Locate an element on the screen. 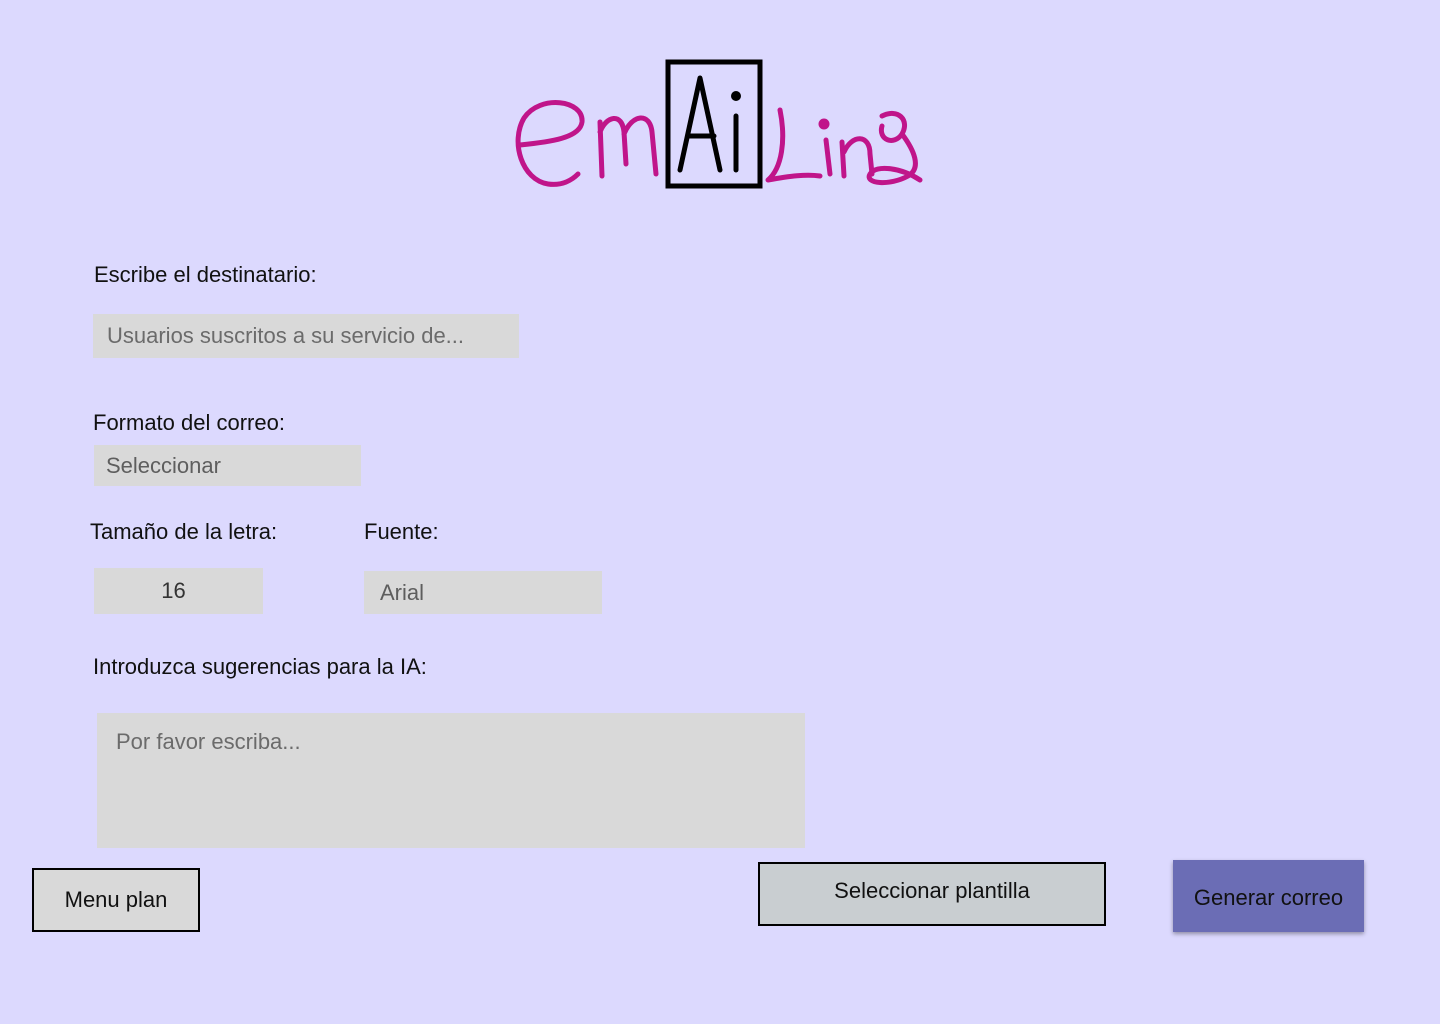 The height and width of the screenshot is (1024, 1440). menu-plan-button: Menu plan is located at coordinates (116, 900).